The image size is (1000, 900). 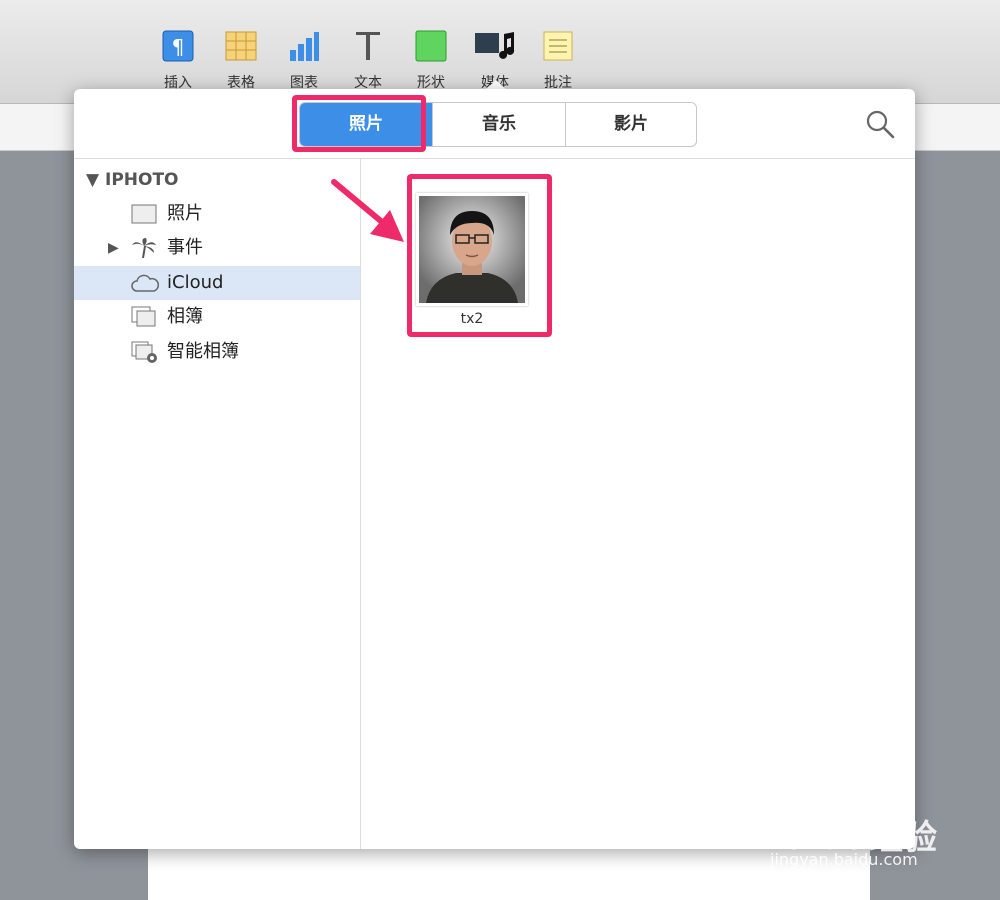 I want to click on sidebar-section-title: IPHOTO, so click(x=142, y=180).